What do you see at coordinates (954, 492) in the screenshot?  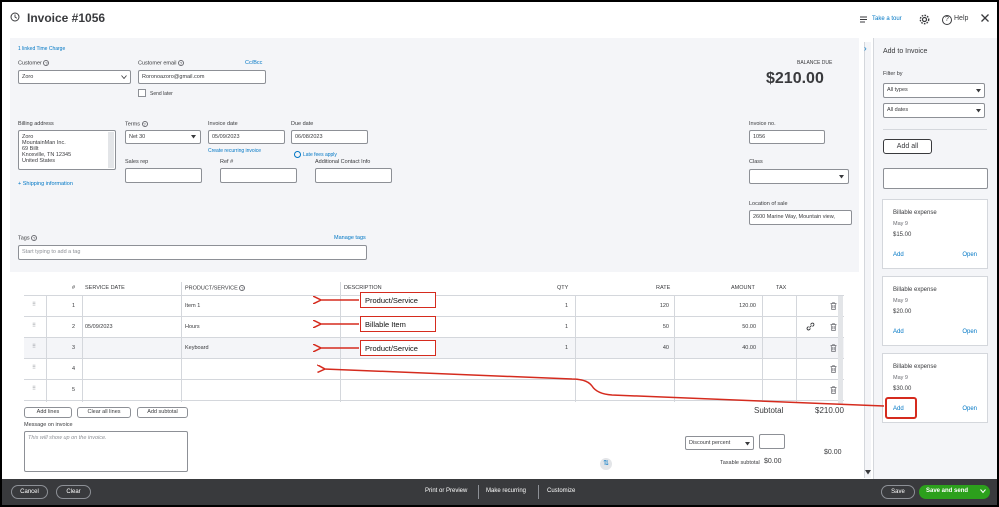 I see `save-and-send-button: Save and send` at bounding box center [954, 492].